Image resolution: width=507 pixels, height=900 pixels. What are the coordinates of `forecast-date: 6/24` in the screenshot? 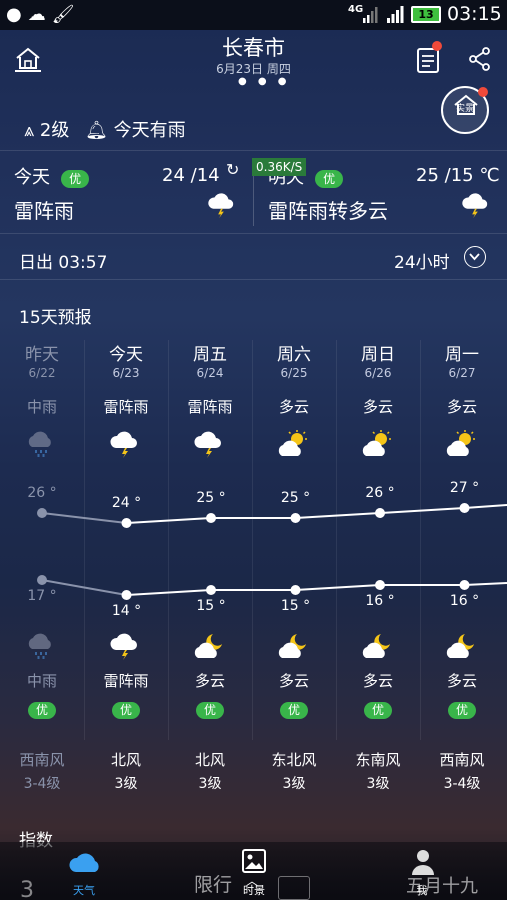 It's located at (210, 373).